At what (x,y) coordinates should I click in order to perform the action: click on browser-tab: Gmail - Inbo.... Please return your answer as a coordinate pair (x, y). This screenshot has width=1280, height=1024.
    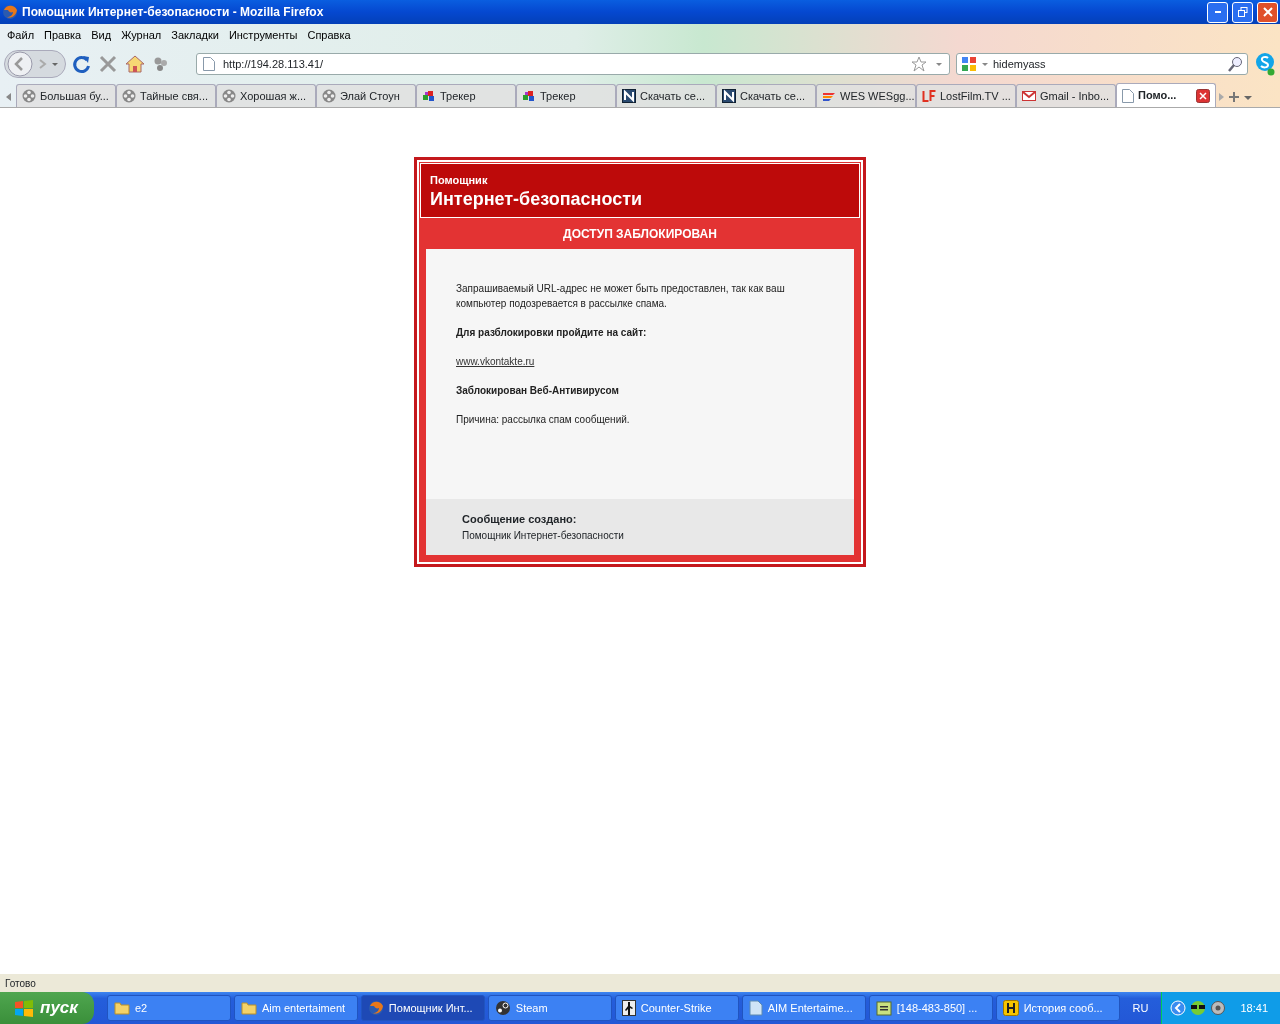
    Looking at the image, I should click on (1066, 95).